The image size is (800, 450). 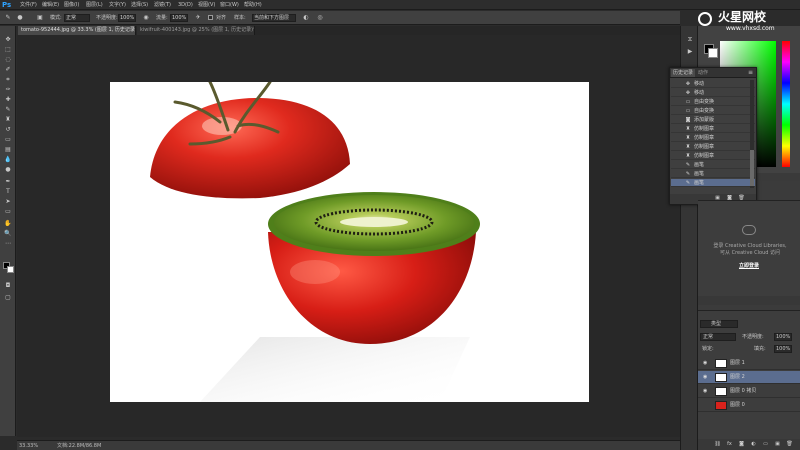 What do you see at coordinates (8, 80) in the screenshot?
I see `crop-tool-icon: ⌗` at bounding box center [8, 80].